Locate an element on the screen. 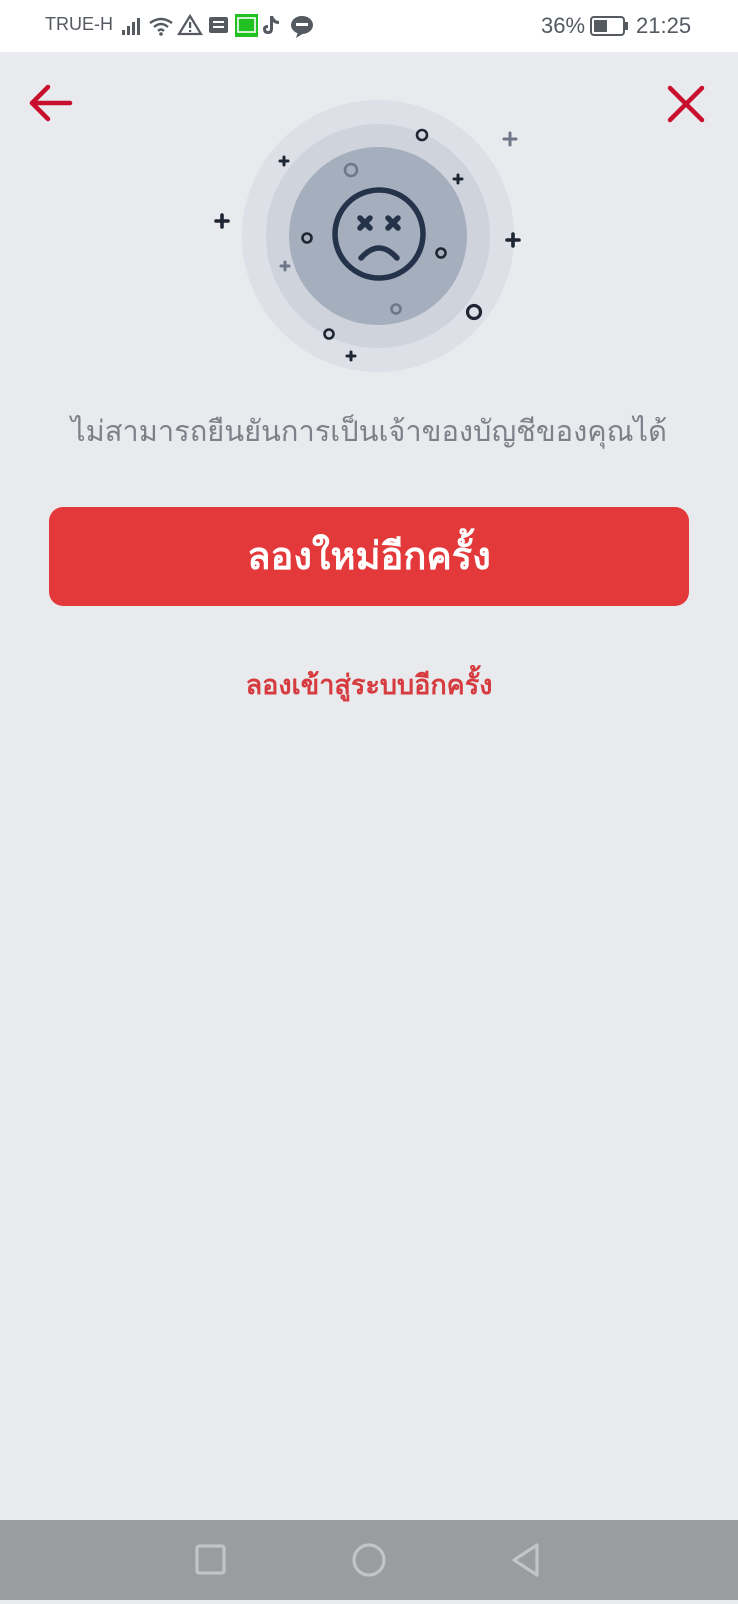  close-button is located at coordinates (686, 104).